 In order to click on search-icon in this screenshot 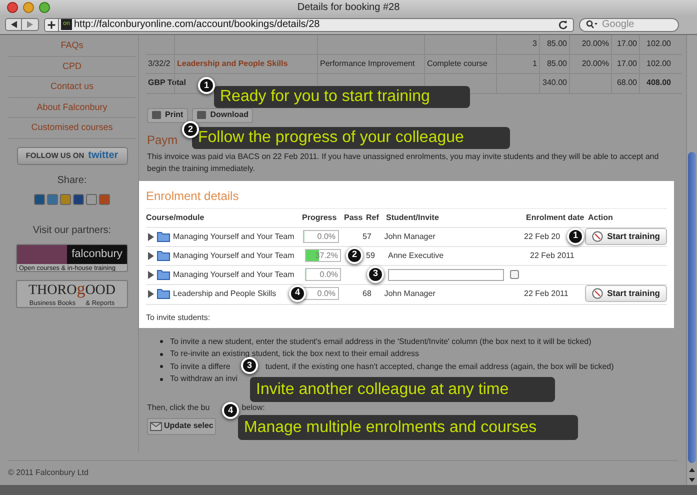, I will do `click(592, 24)`.